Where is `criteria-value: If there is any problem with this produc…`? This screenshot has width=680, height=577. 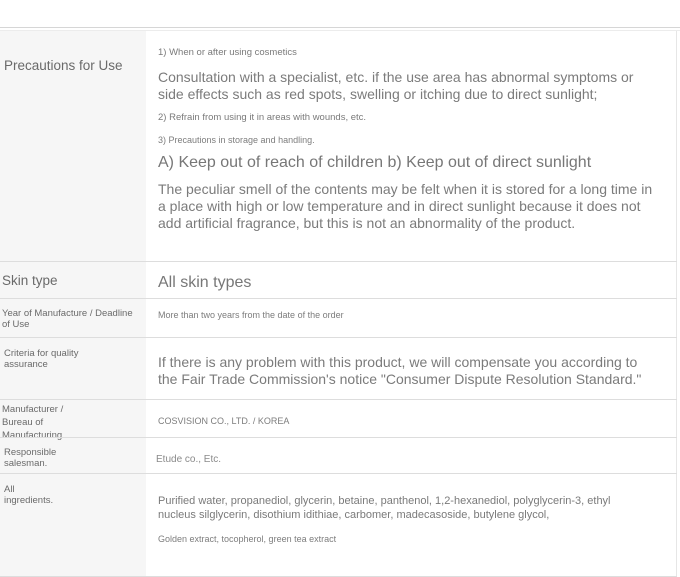
criteria-value: If there is any problem with this produc… is located at coordinates (400, 370).